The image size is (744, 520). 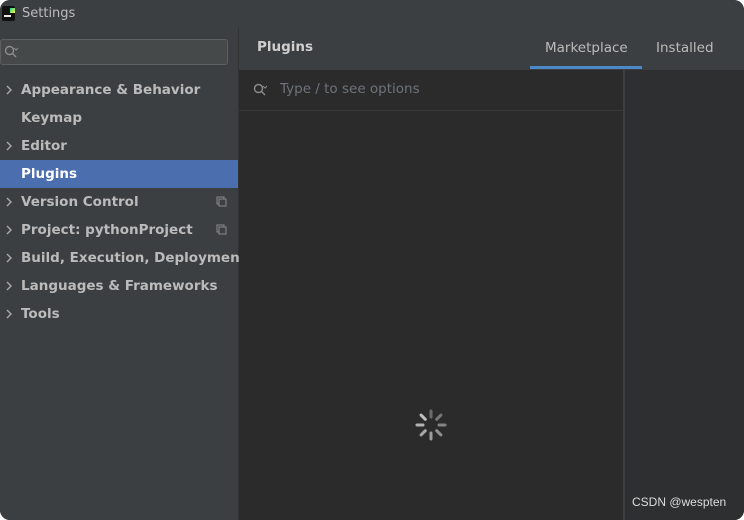 What do you see at coordinates (285, 47) in the screenshot?
I see `page-title: Plugins` at bounding box center [285, 47].